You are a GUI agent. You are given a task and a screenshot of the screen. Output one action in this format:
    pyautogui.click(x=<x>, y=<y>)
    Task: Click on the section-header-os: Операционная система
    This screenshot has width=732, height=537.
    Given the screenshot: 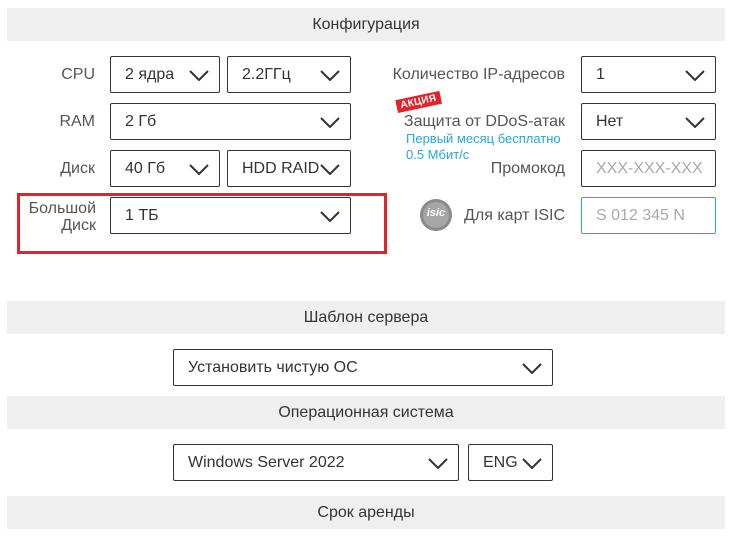 What is the action you would take?
    pyautogui.click(x=366, y=412)
    